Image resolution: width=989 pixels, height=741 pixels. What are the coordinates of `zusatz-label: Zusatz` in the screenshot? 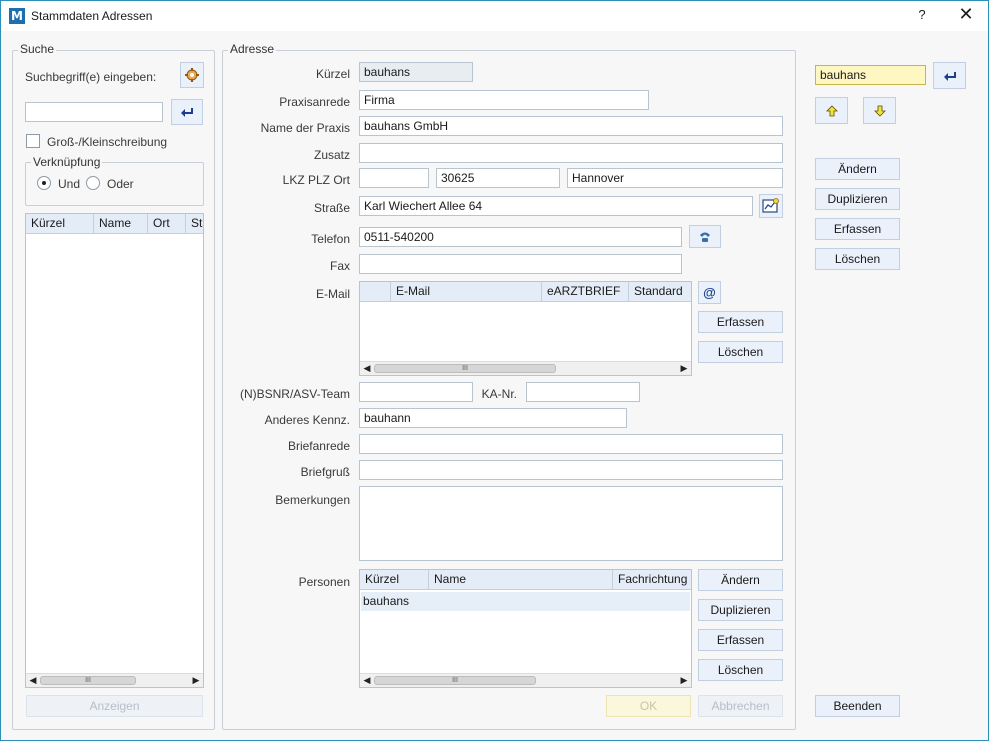 It's located at (331, 155).